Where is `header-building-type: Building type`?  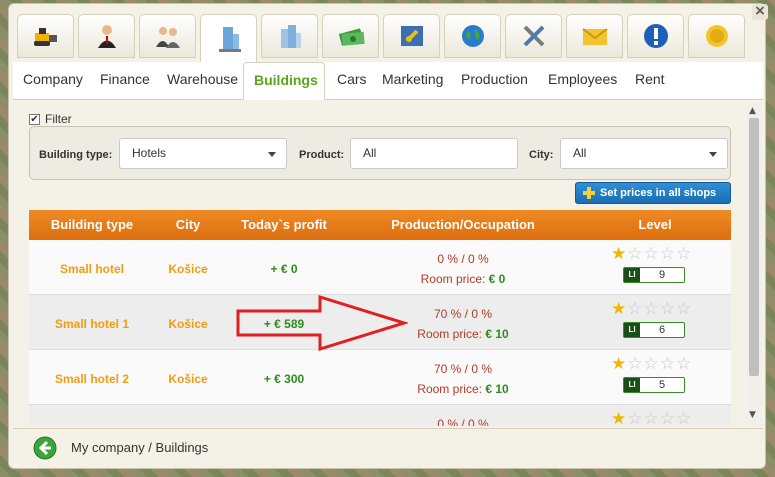 header-building-type: Building type is located at coordinates (92, 225).